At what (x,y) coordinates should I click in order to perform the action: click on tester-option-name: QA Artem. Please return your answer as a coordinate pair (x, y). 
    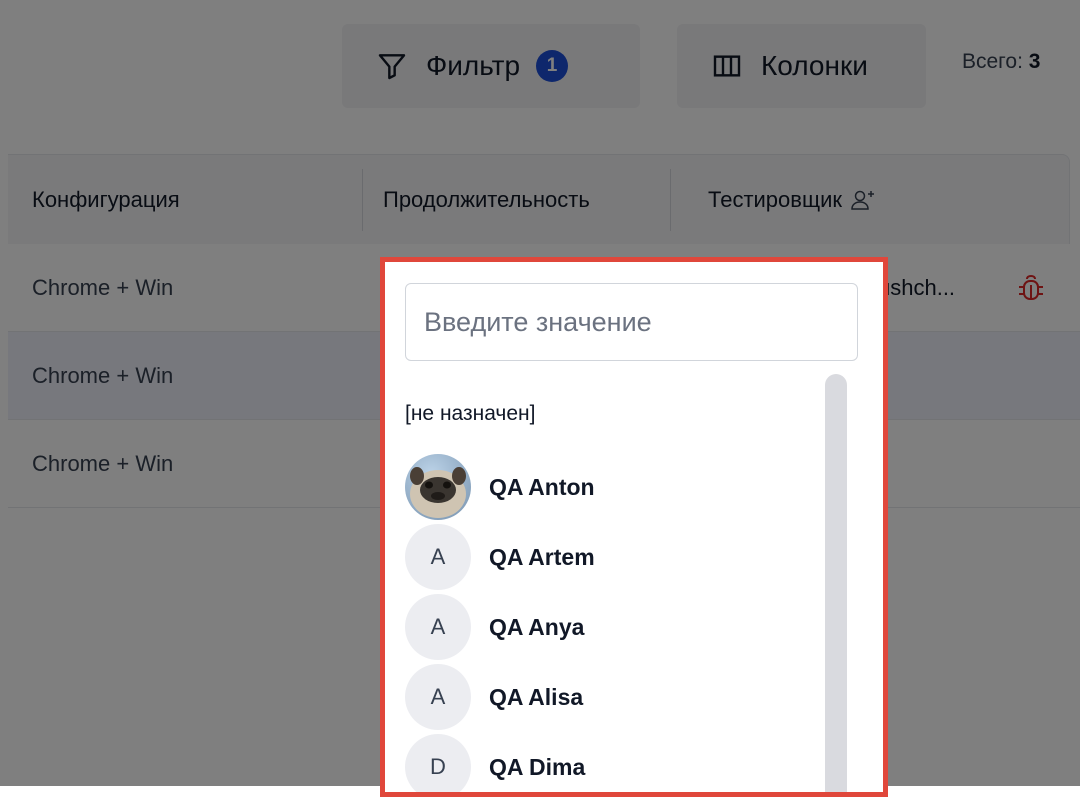
    Looking at the image, I should click on (542, 556).